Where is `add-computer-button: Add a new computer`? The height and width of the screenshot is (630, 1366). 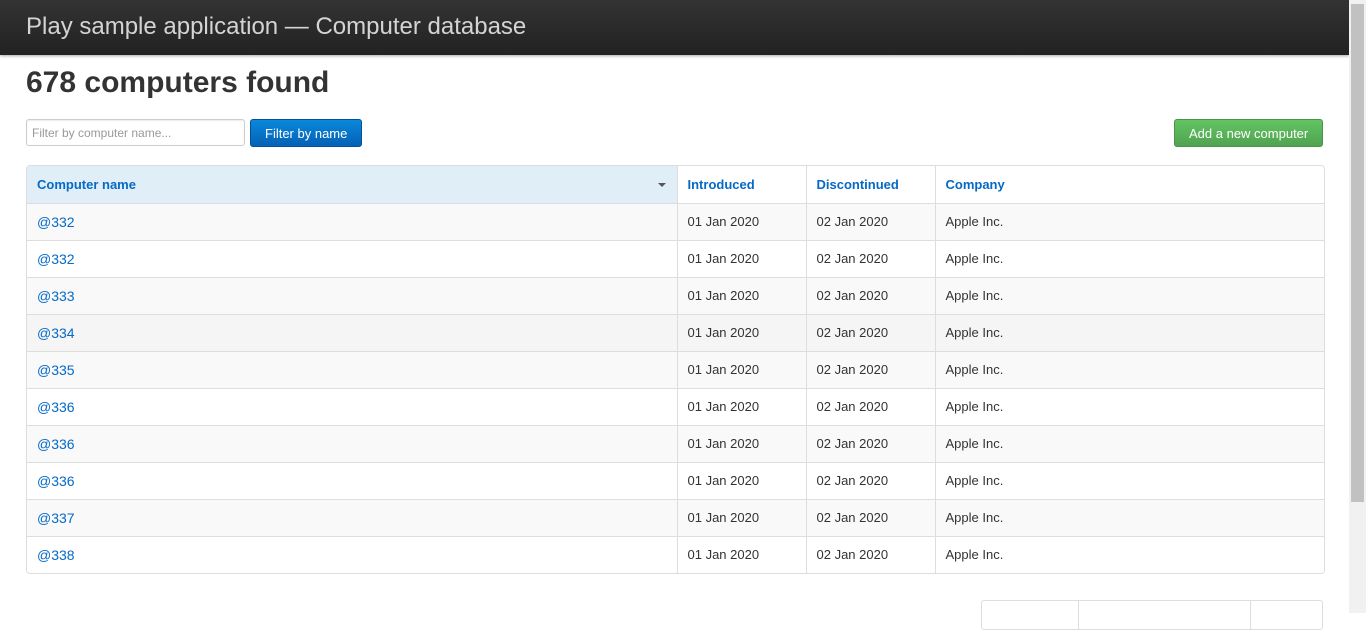
add-computer-button: Add a new computer is located at coordinates (1248, 133).